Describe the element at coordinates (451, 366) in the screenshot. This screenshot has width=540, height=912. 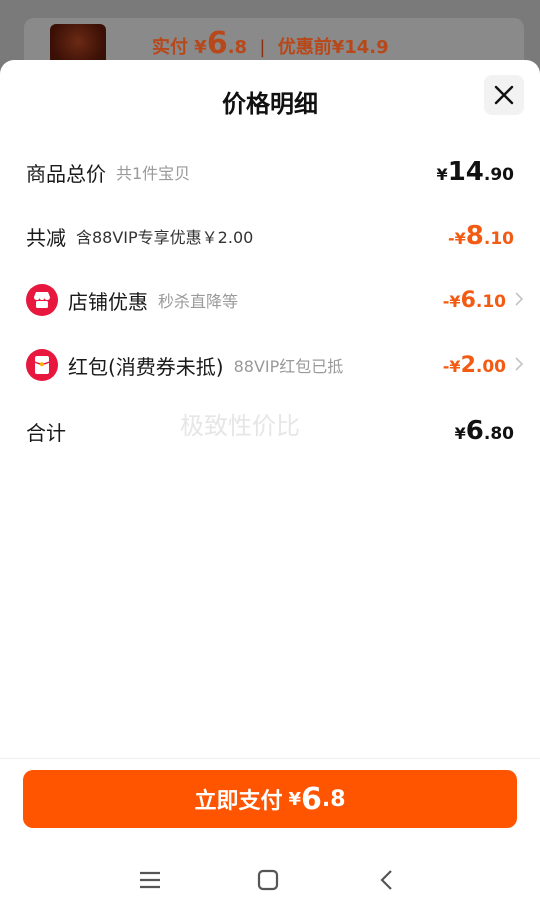
I see `red-packet-currency: -¥` at that location.